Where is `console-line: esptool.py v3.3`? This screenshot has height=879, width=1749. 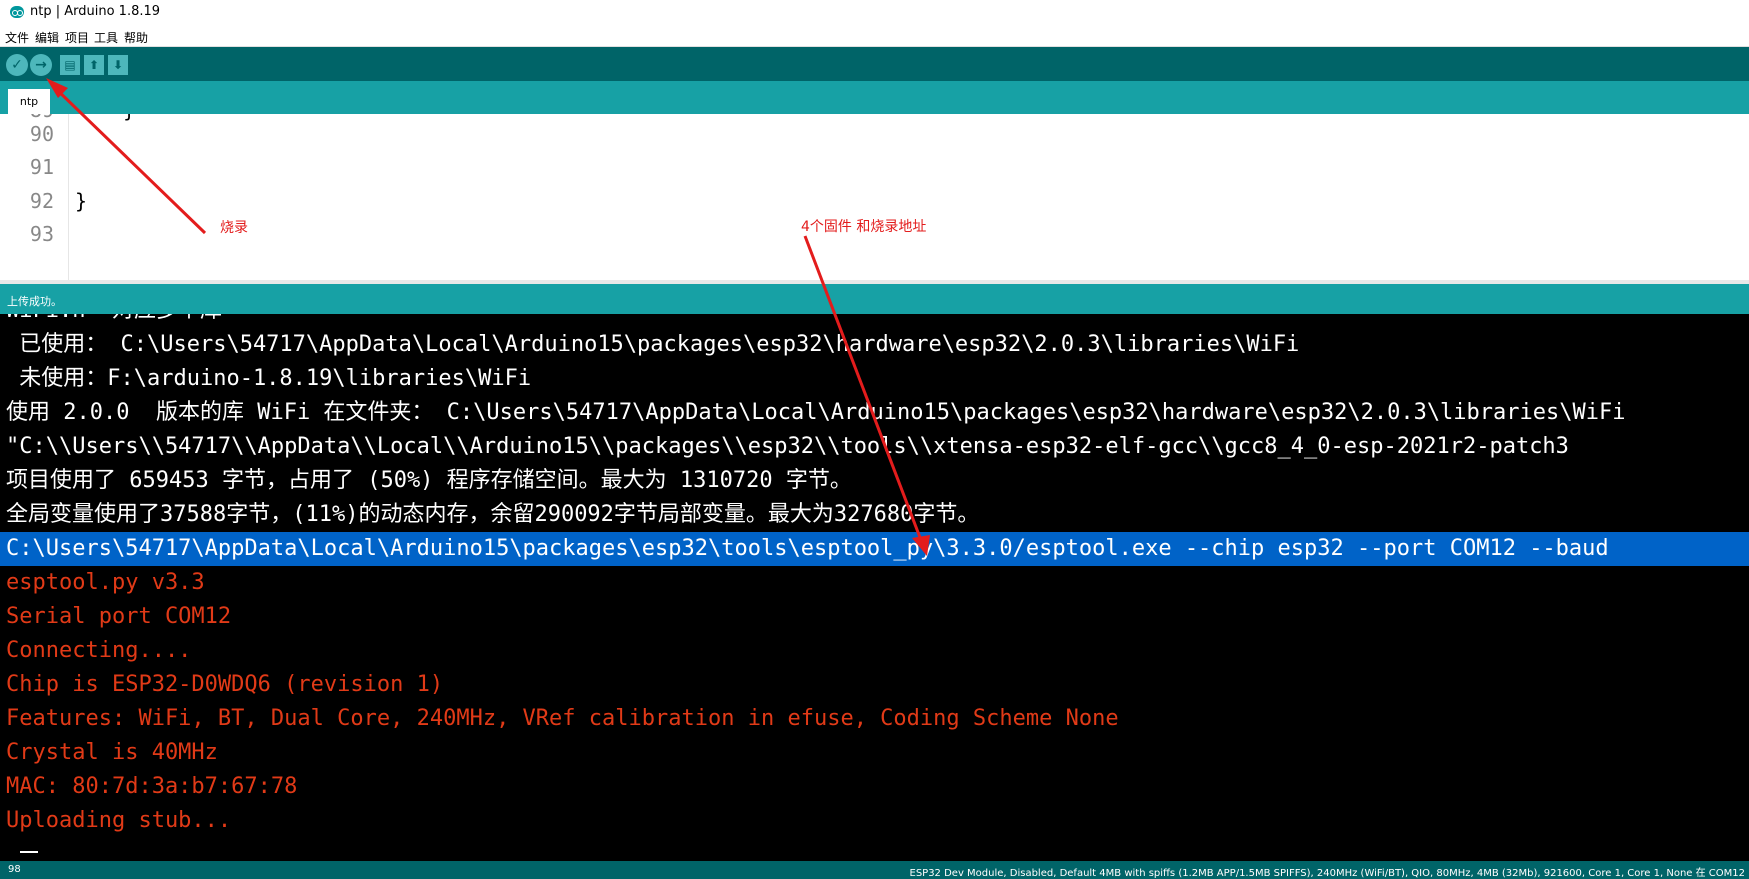
console-line: esptool.py v3.3 is located at coordinates (105, 582).